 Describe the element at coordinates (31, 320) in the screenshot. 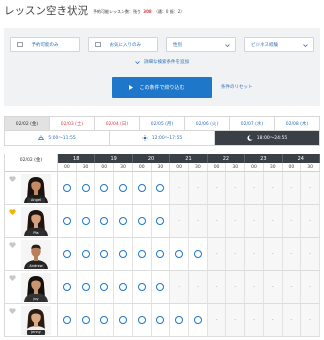

I see `teacher-cell: Jenny` at that location.